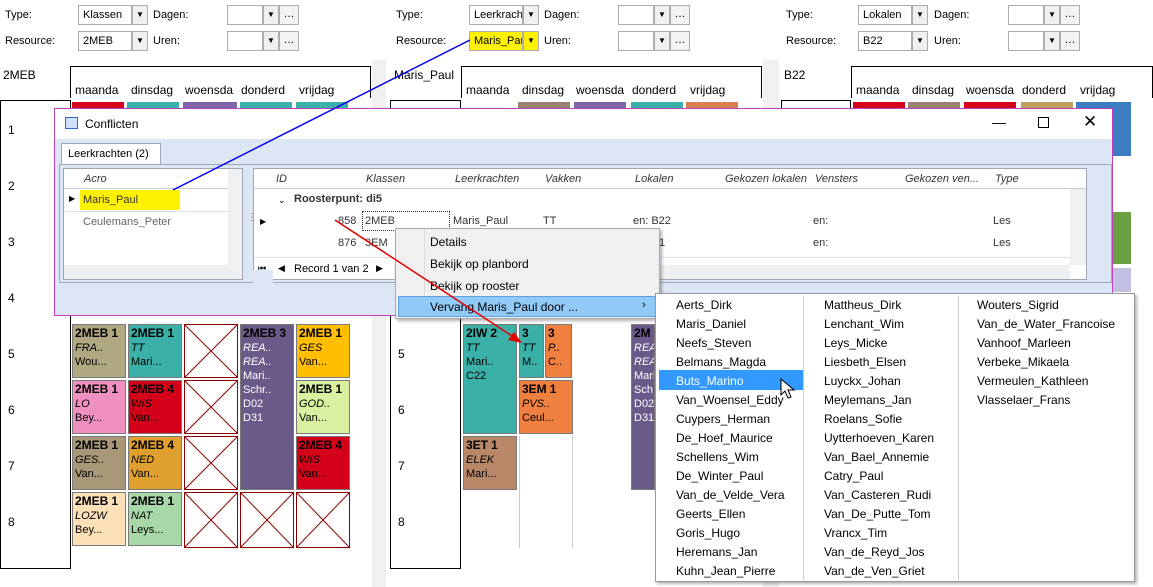 Image resolution: width=1153 pixels, height=587 pixels. What do you see at coordinates (321, 115) in the screenshot?
I see `blue-arrow-line` at bounding box center [321, 115].